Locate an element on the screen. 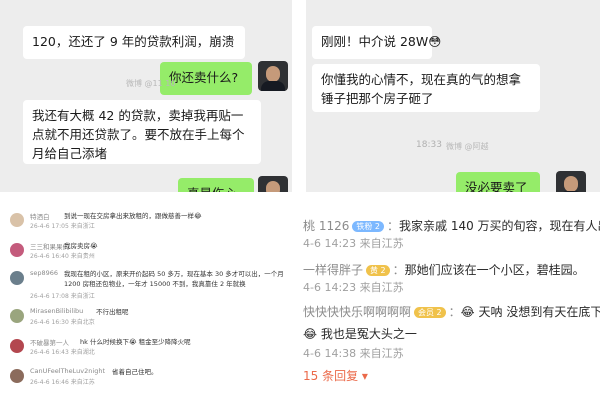 This screenshot has width=600, height=400. comment-author: MirasenBilibilibu is located at coordinates (56, 311).